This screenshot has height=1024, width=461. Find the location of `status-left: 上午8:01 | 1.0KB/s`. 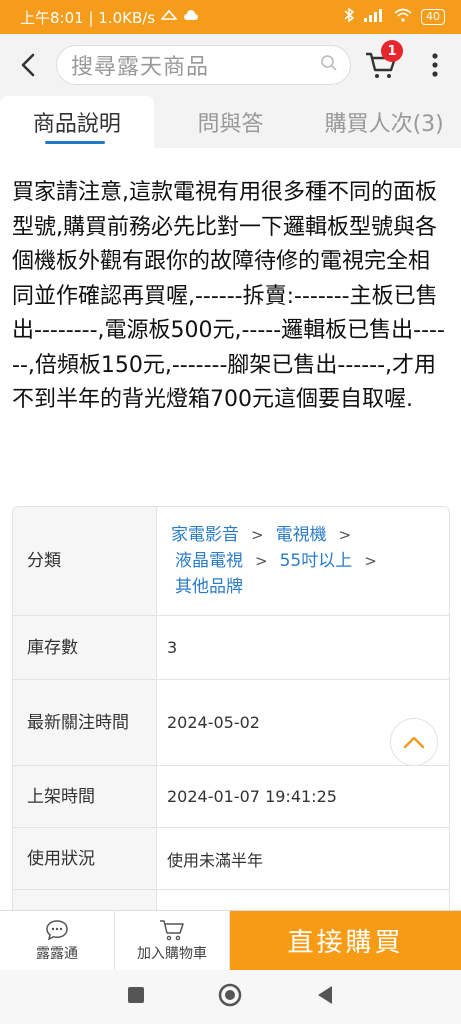

status-left: 上午8:01 | 1.0KB/s is located at coordinates (109, 17).